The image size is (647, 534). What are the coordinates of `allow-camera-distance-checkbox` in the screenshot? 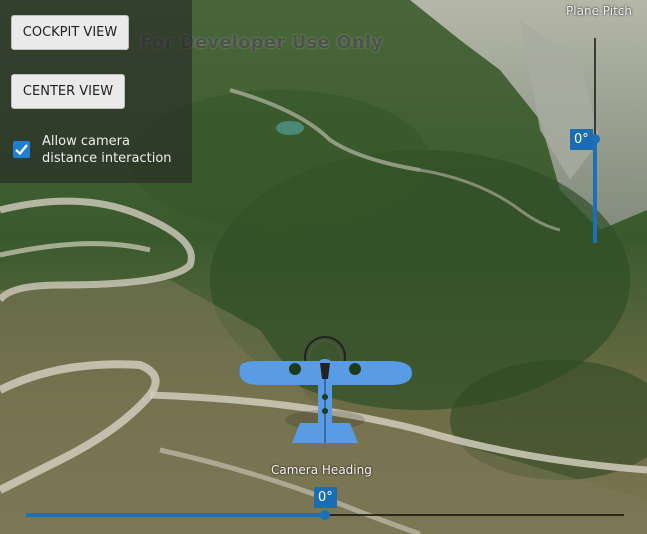 It's located at (21, 149).